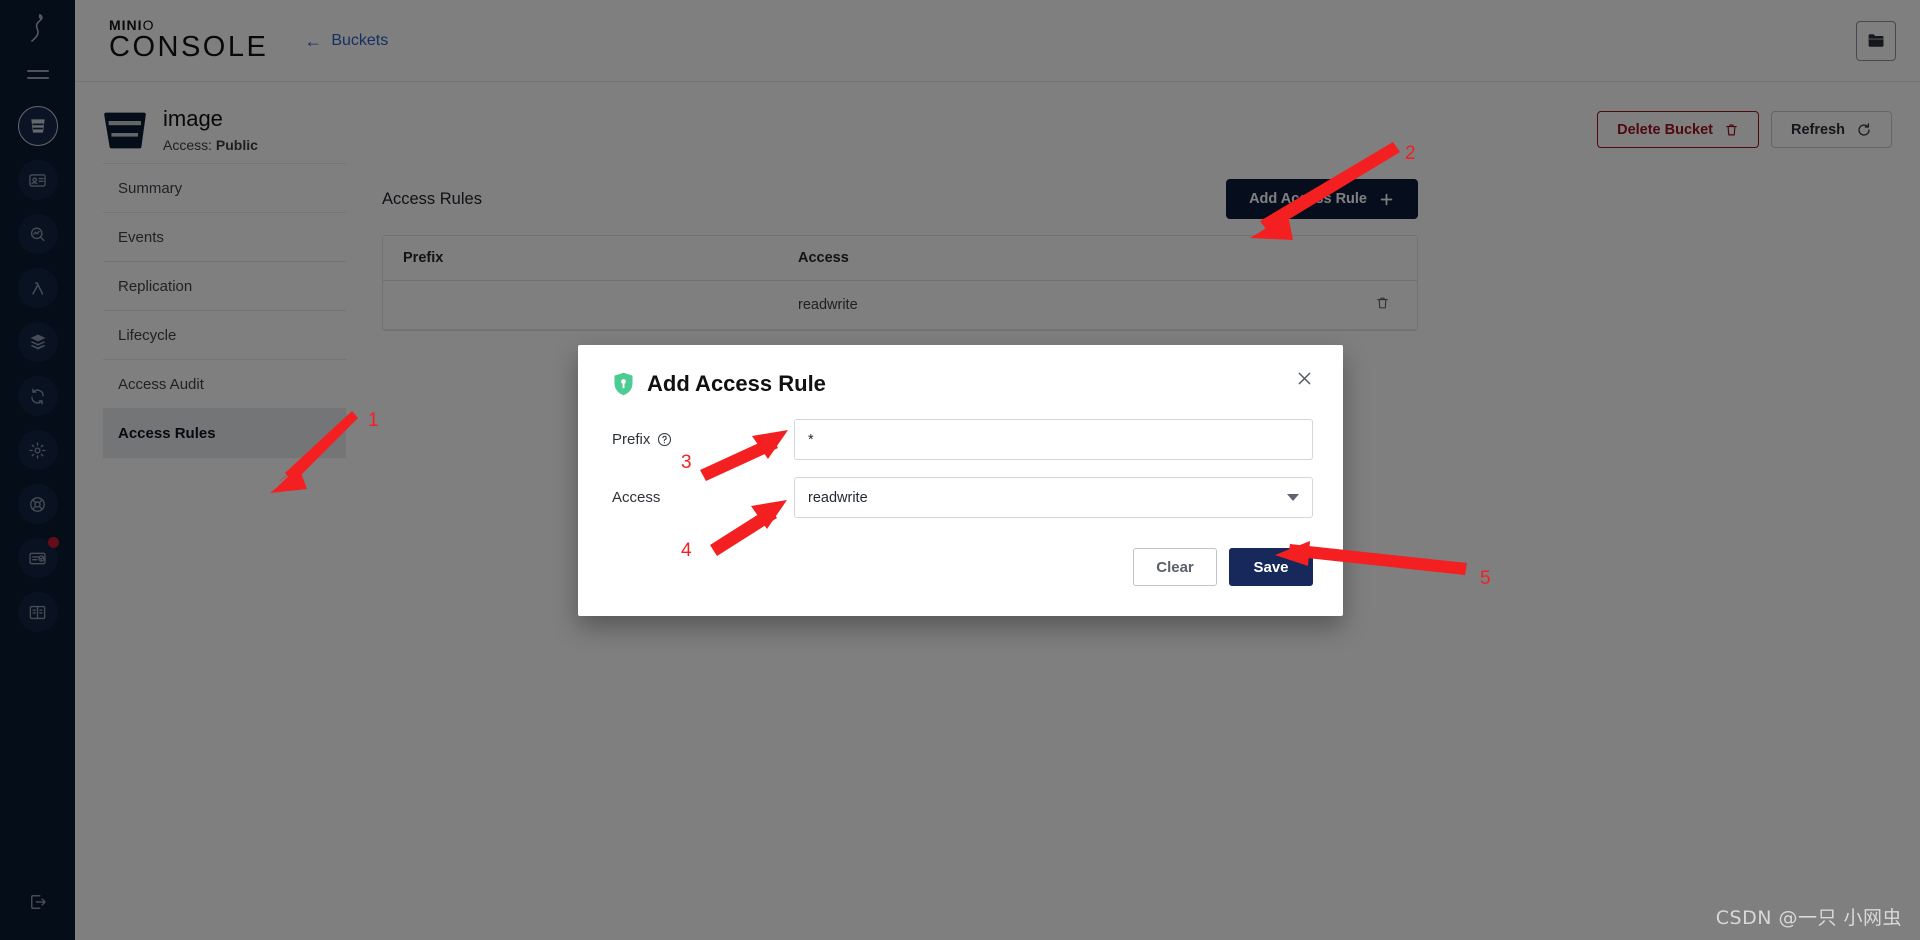 The width and height of the screenshot is (1920, 940). Describe the element at coordinates (623, 384) in the screenshot. I see `shield-key-icon` at that location.